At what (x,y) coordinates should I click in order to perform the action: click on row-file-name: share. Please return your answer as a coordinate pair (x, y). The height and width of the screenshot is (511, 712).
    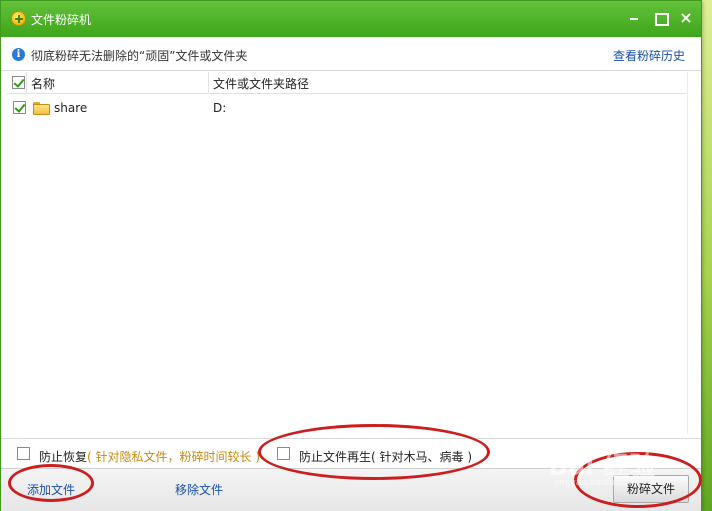
    Looking at the image, I should click on (71, 108).